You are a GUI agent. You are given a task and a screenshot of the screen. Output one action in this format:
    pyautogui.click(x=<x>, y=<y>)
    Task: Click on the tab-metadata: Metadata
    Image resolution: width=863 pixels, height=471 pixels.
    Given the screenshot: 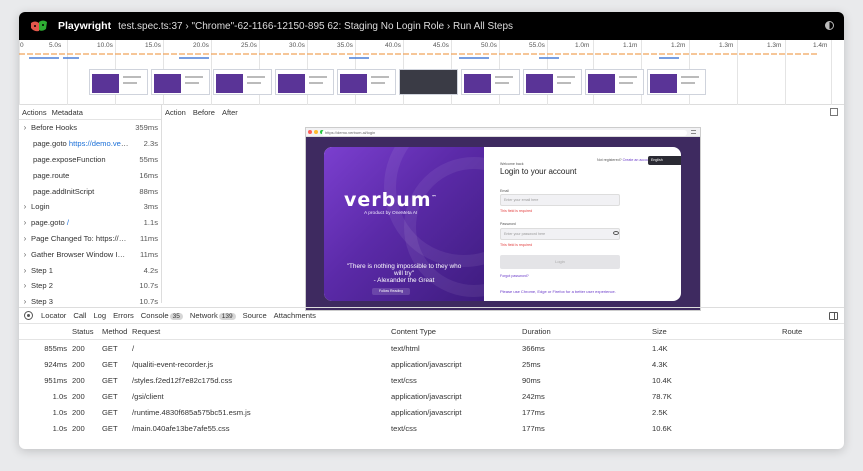 What is the action you would take?
    pyautogui.click(x=67, y=112)
    